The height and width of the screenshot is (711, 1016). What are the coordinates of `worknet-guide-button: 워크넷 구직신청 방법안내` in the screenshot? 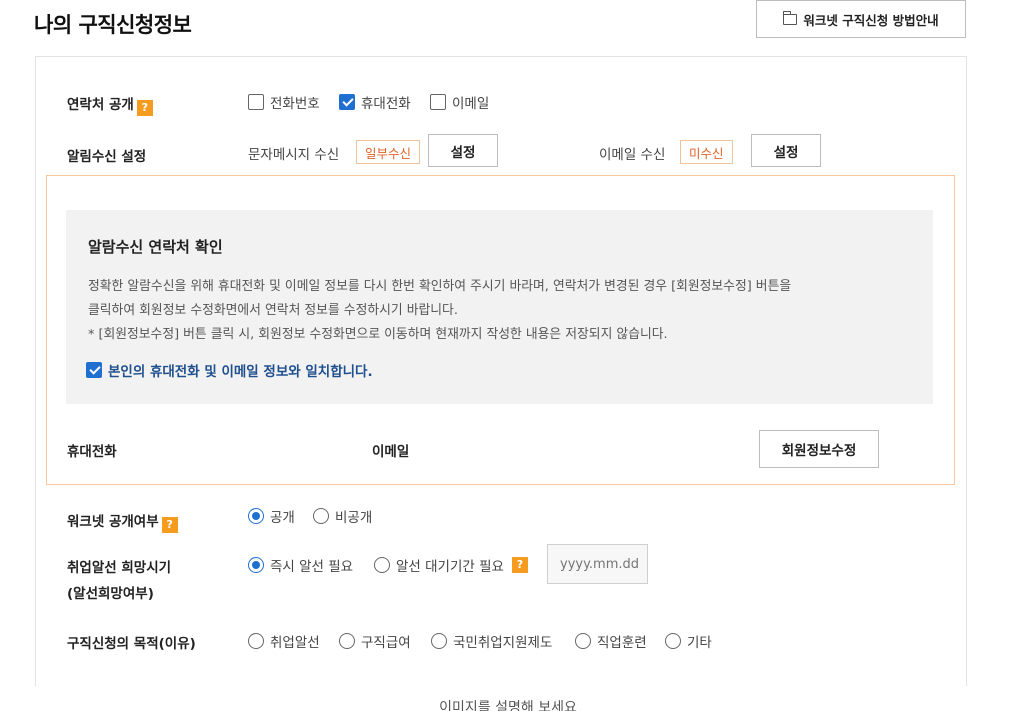 It's located at (861, 19).